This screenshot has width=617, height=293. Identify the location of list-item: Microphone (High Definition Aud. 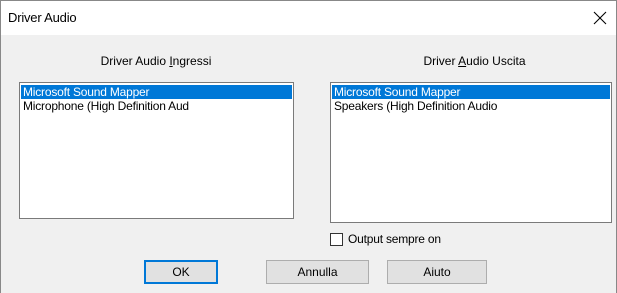
(156, 106).